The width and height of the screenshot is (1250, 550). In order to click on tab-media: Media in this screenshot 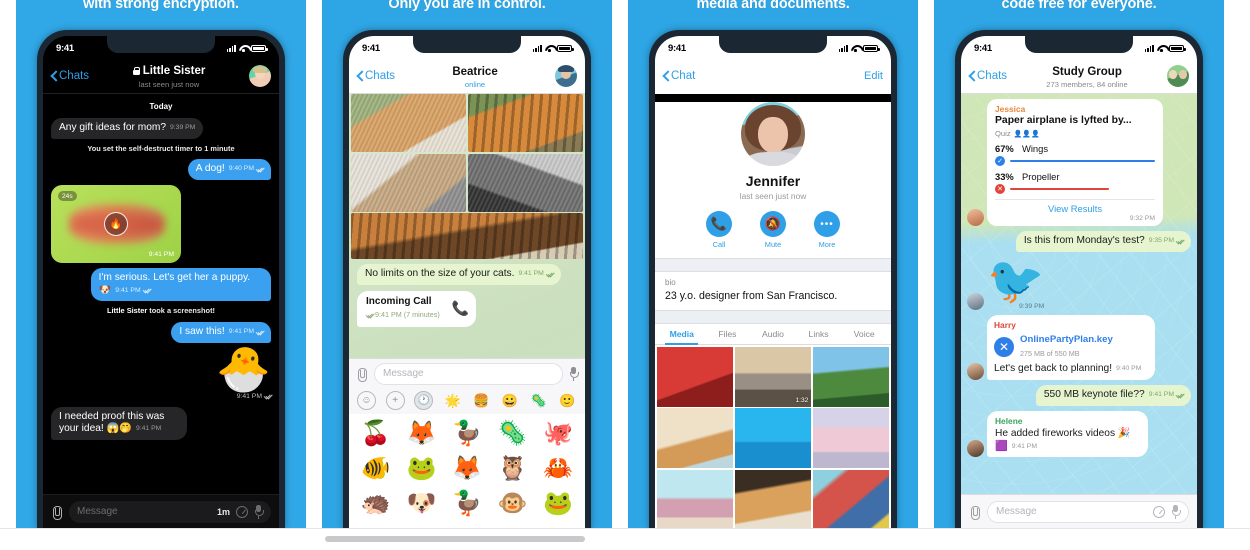, I will do `click(682, 334)`.